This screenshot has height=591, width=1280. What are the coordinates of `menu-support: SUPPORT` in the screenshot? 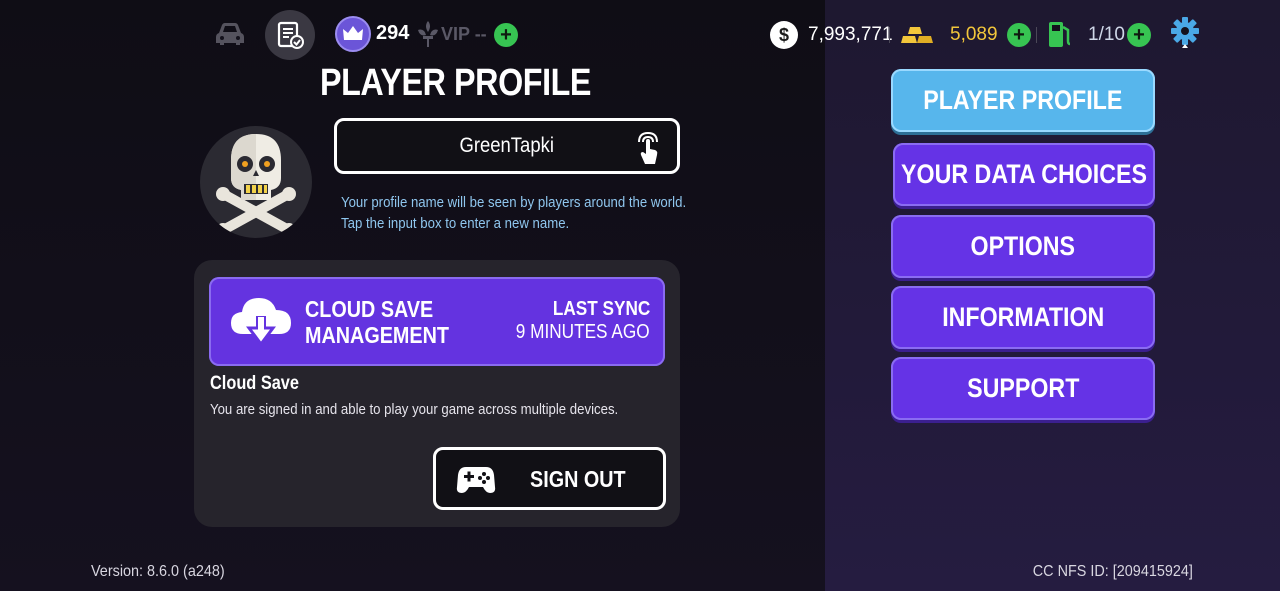 It's located at (1023, 388).